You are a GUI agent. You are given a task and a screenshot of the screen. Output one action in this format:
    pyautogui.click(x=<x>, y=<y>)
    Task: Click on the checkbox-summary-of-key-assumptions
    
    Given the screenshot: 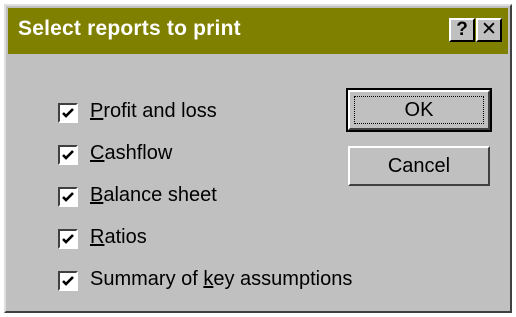 What is the action you would take?
    pyautogui.click(x=68, y=281)
    